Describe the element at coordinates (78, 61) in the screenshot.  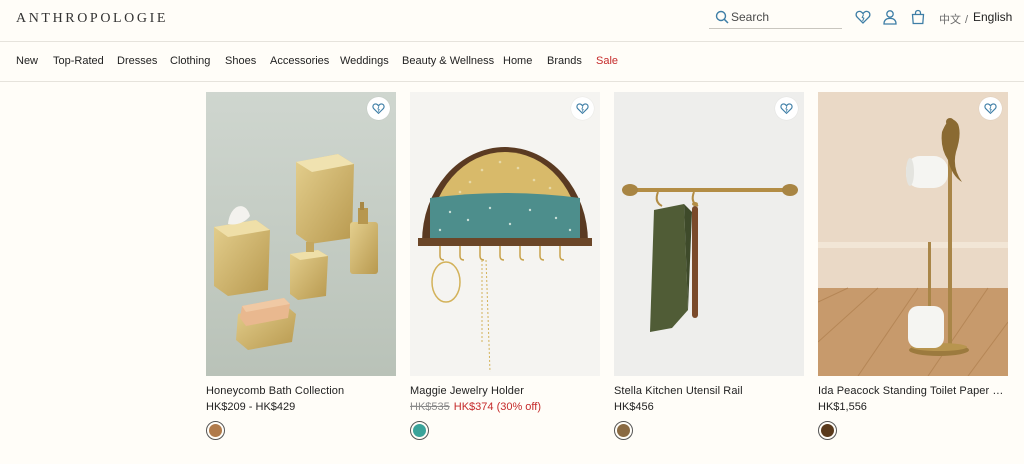
I see `nav-item-top-rated: Top-Rated` at that location.